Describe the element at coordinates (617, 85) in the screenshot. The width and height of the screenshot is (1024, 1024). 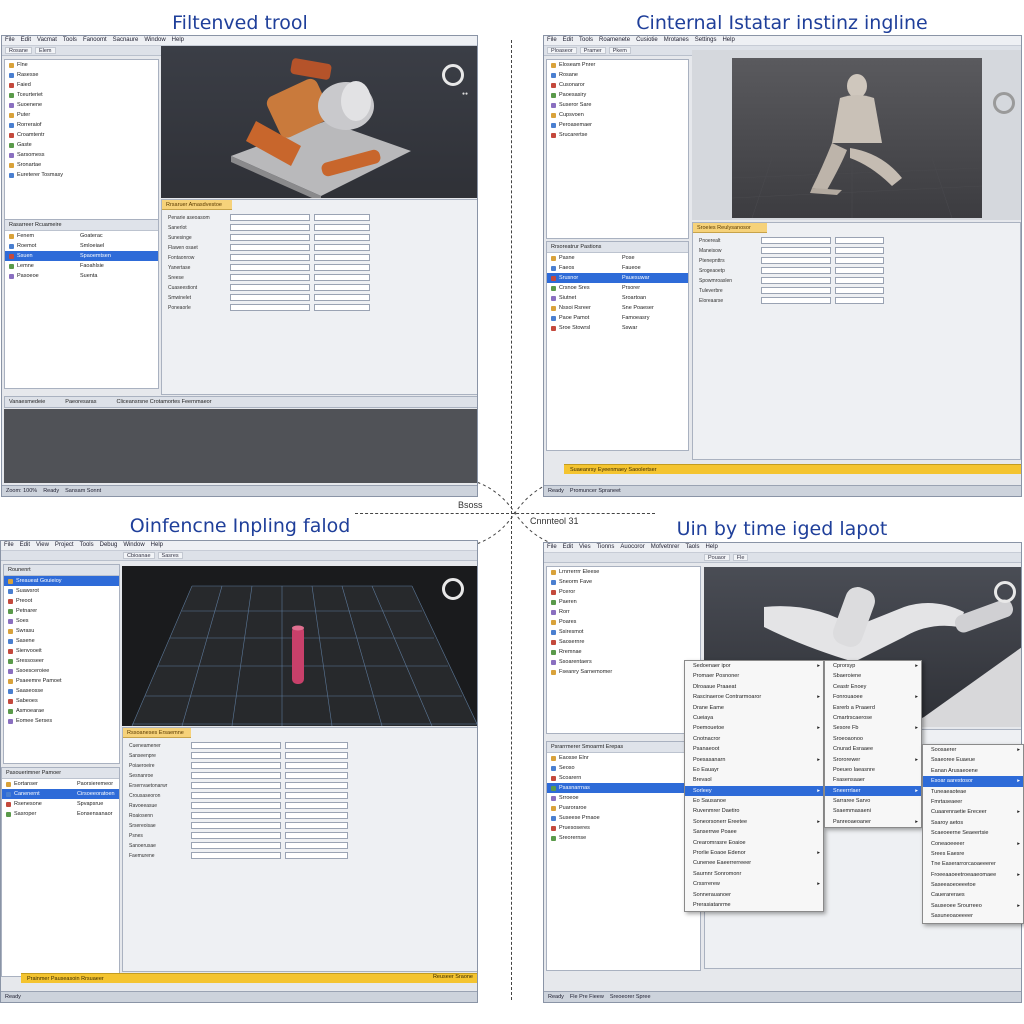
I see `tree-item: Cusonaror` at that location.